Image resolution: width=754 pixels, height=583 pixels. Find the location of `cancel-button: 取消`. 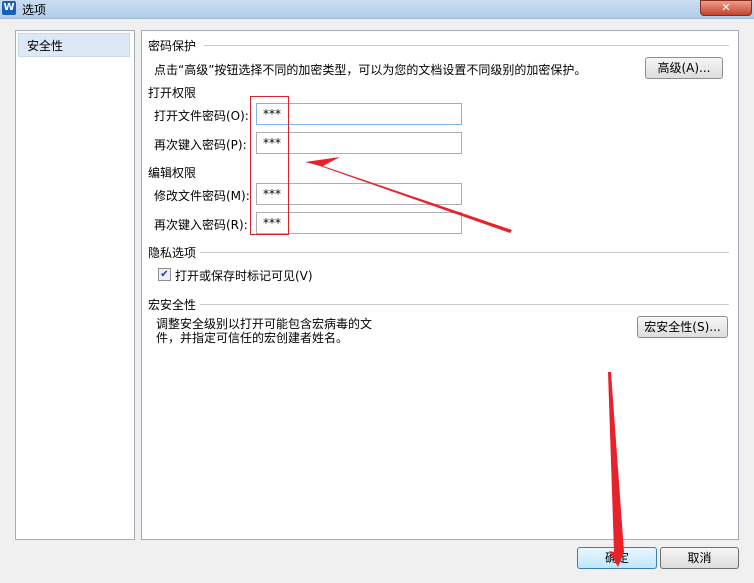

cancel-button: 取消 is located at coordinates (699, 558).